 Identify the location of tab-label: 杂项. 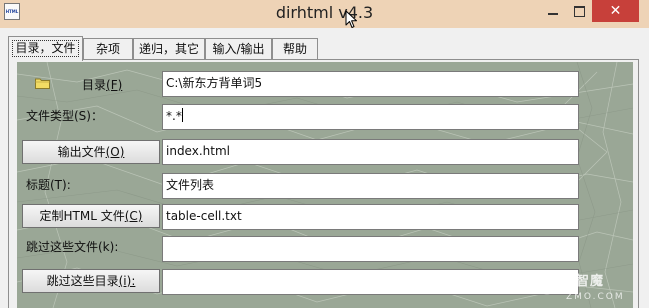
(107, 49).